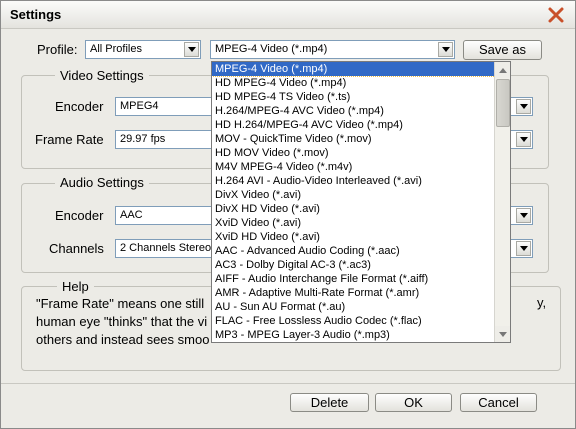 This screenshot has height=429, width=576. Describe the element at coordinates (353, 83) in the screenshot. I see `dropdown-option: HD MPEG-4 Video (*.mp4)` at that location.